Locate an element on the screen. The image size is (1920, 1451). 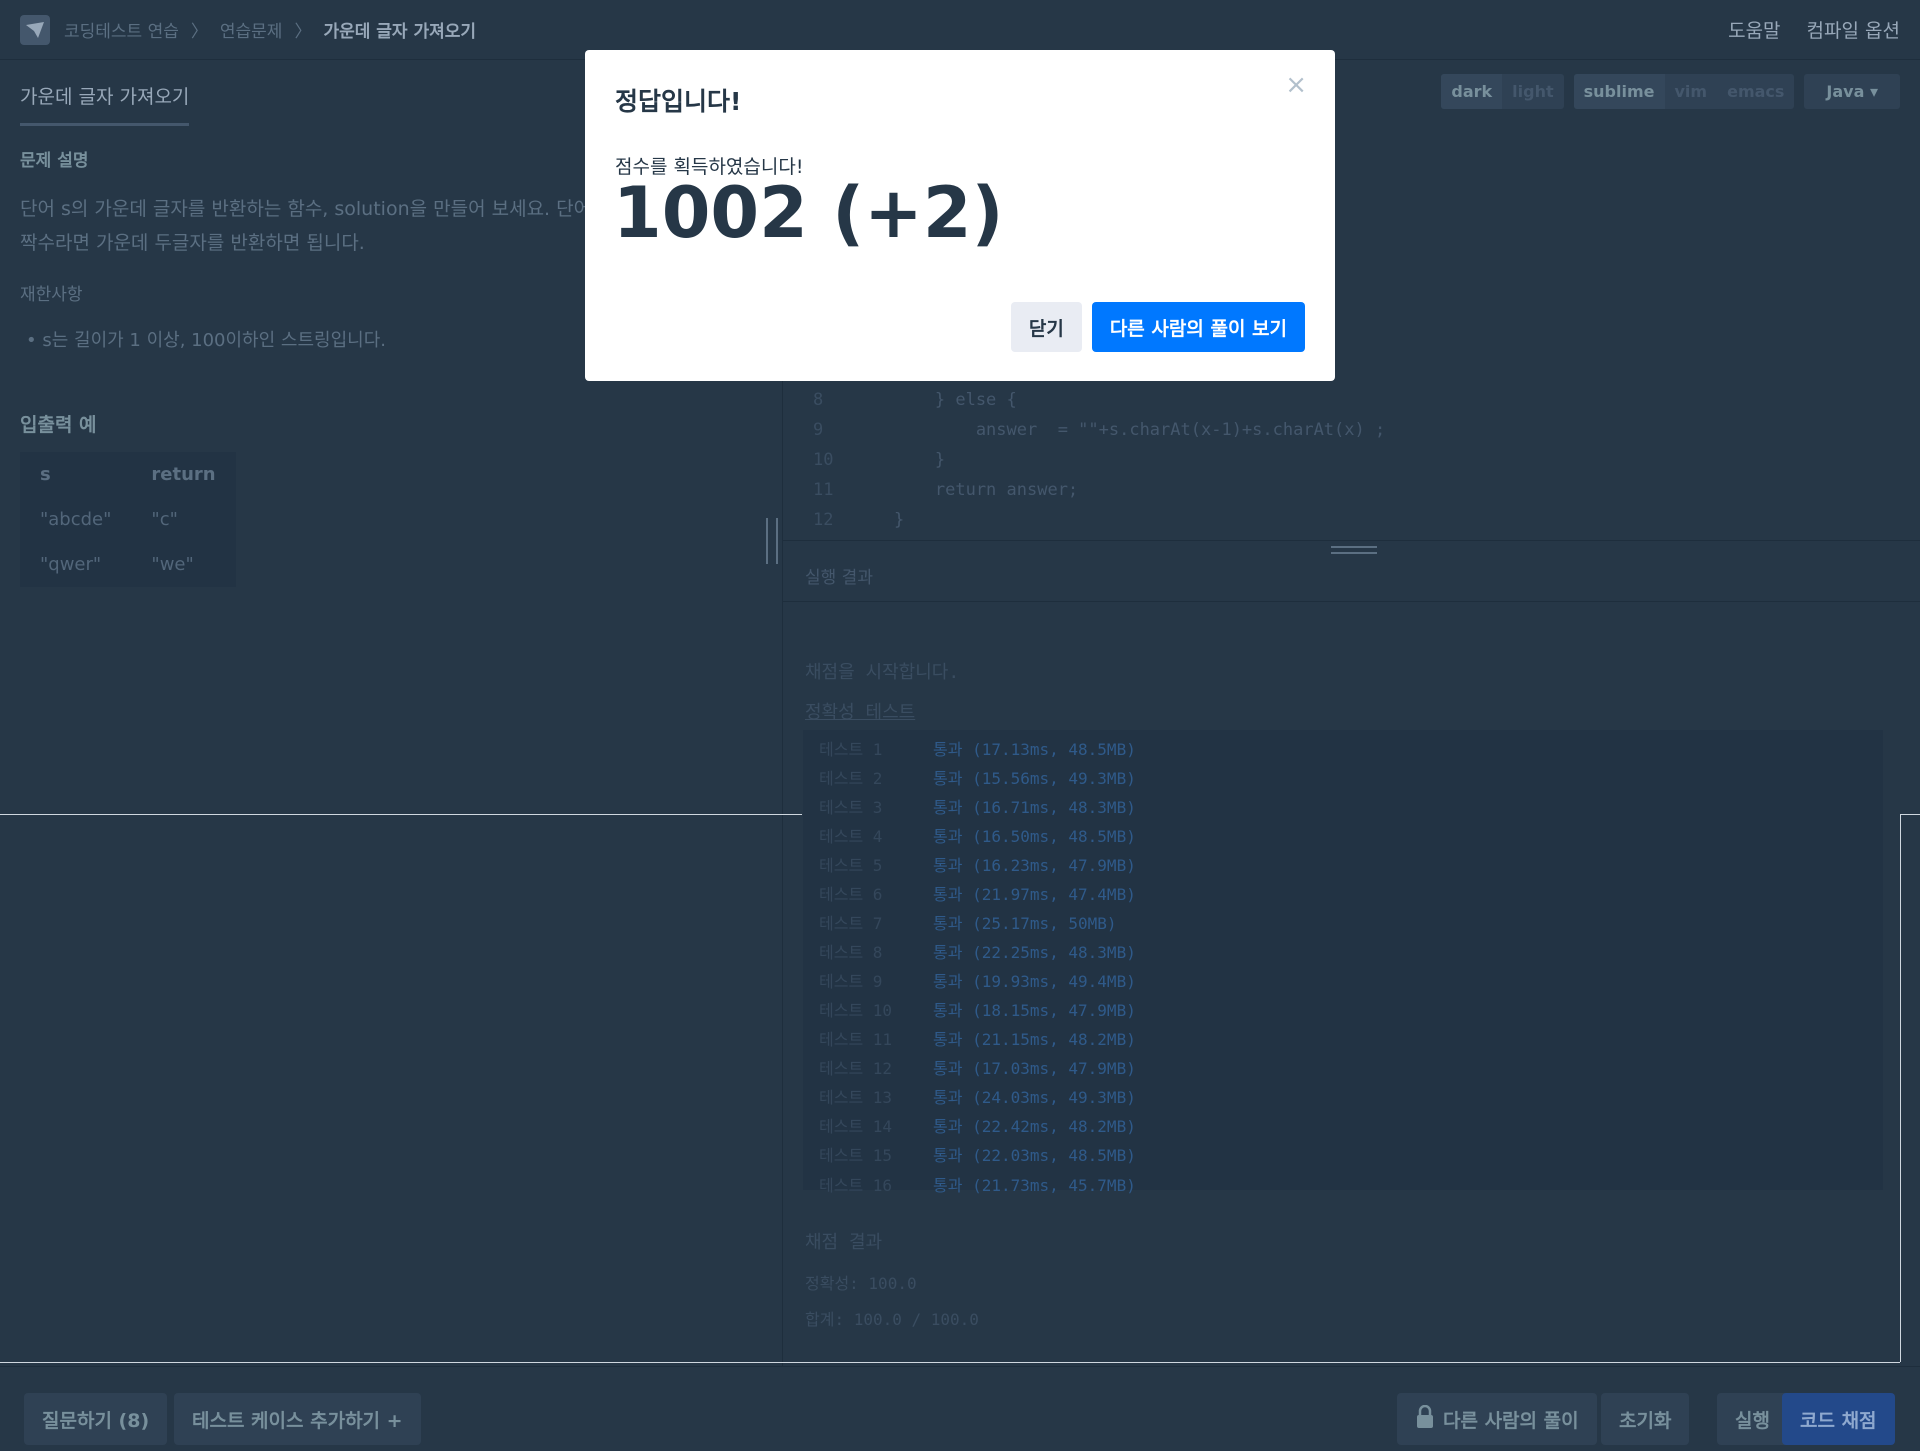
io-cell: "qwer" is located at coordinates (71, 564).